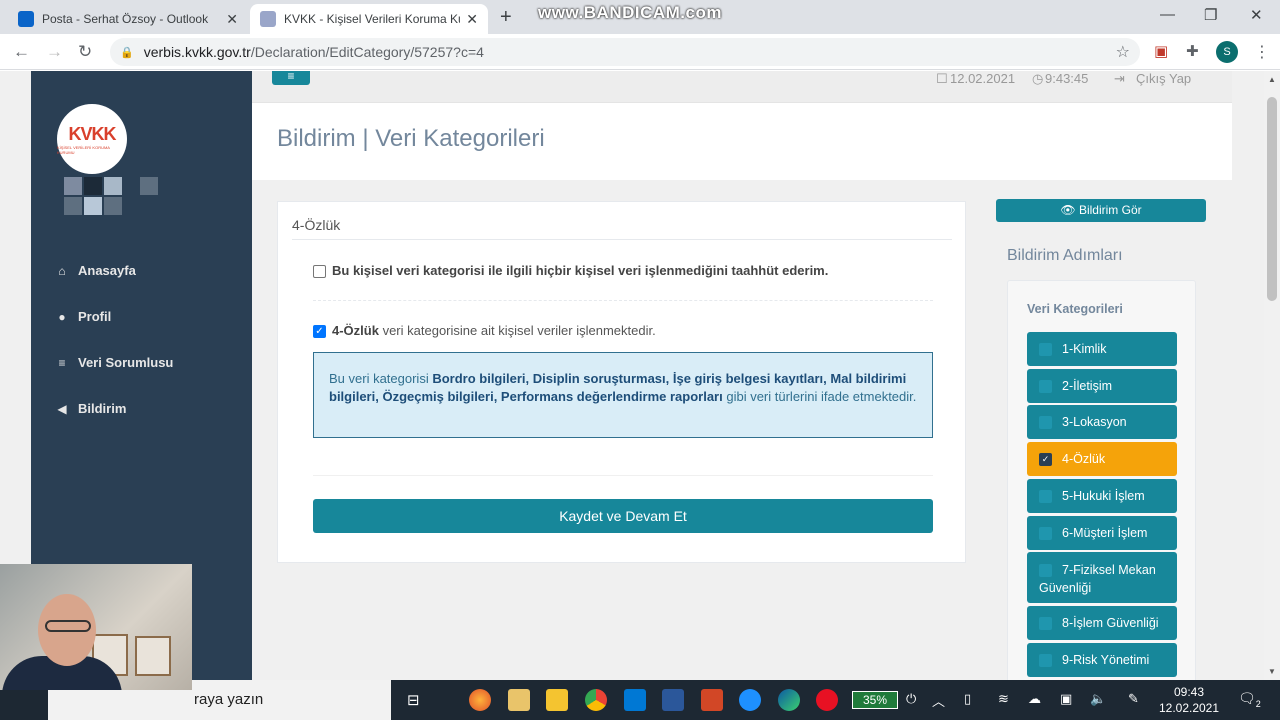  What do you see at coordinates (95, 270) in the screenshot?
I see `sidebar-item-anasayfa: ⌂ Anasayfa` at bounding box center [95, 270].